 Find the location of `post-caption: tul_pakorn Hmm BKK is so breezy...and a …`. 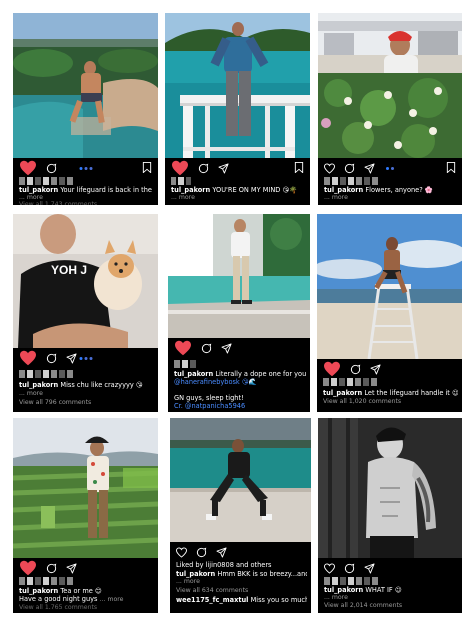

post-caption: tul_pakorn Hmm BKK is so breezy...and a … is located at coordinates (241, 574).